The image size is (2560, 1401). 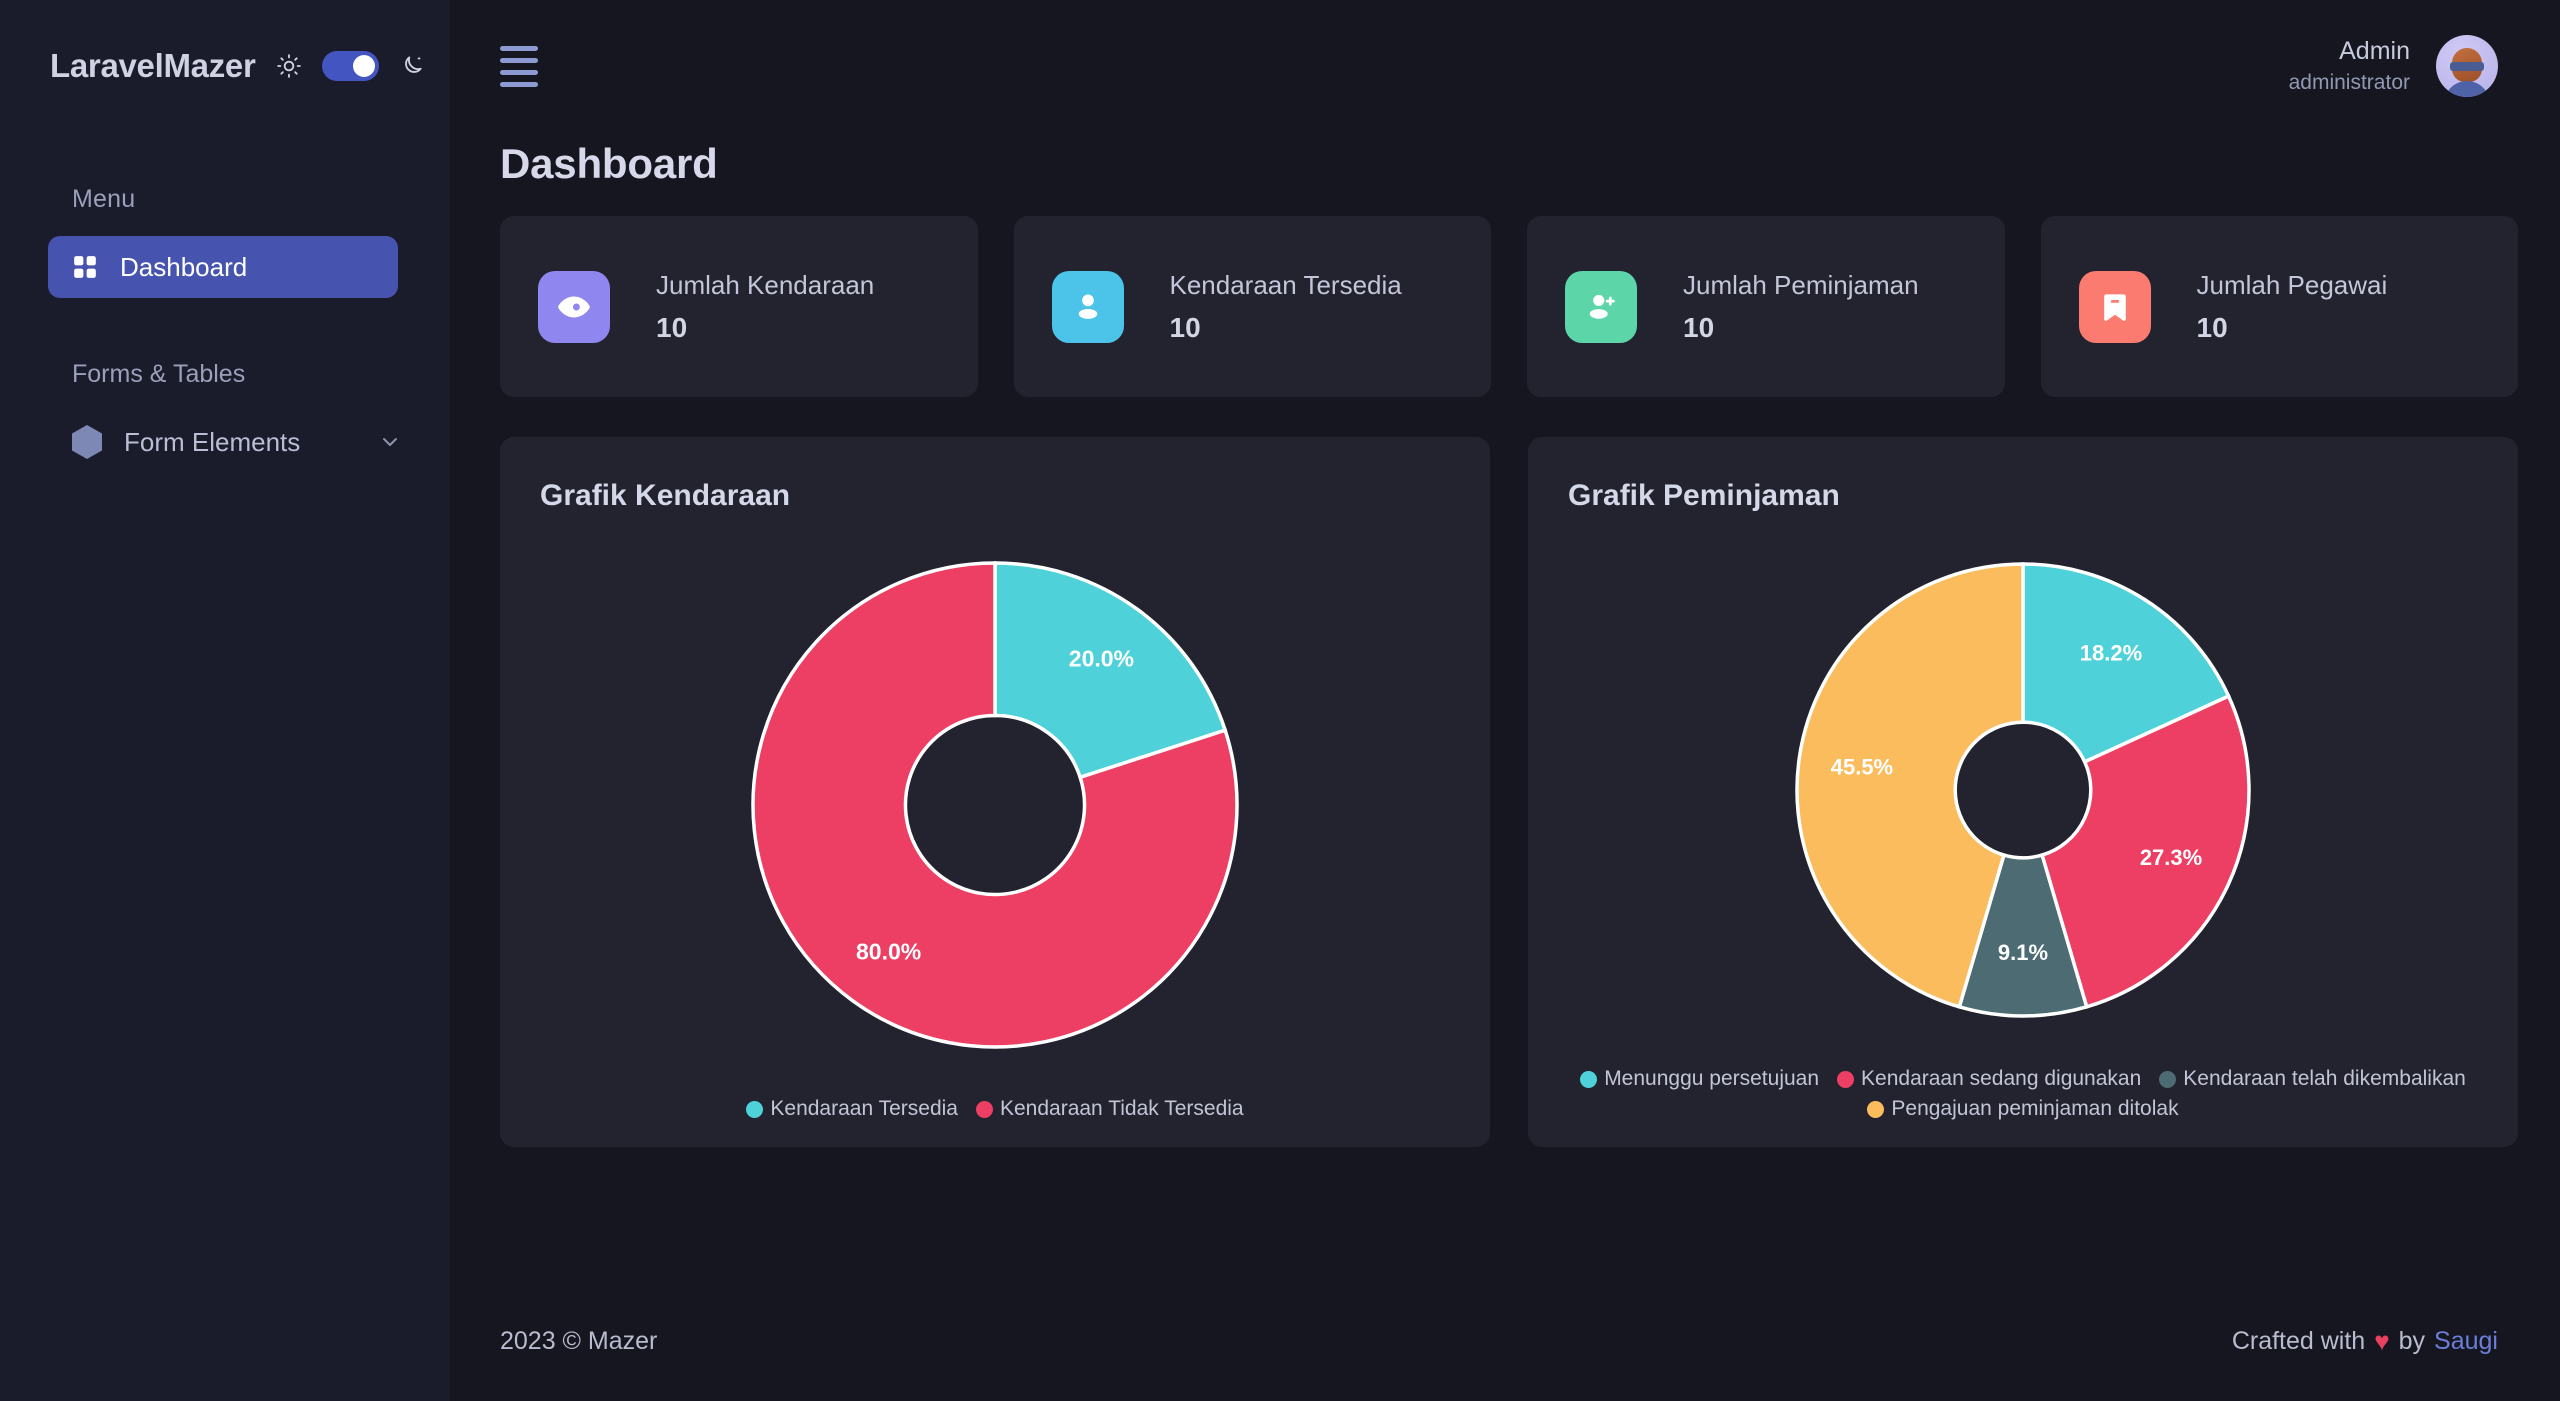 What do you see at coordinates (1087, 306) in the screenshot?
I see `user-icon` at bounding box center [1087, 306].